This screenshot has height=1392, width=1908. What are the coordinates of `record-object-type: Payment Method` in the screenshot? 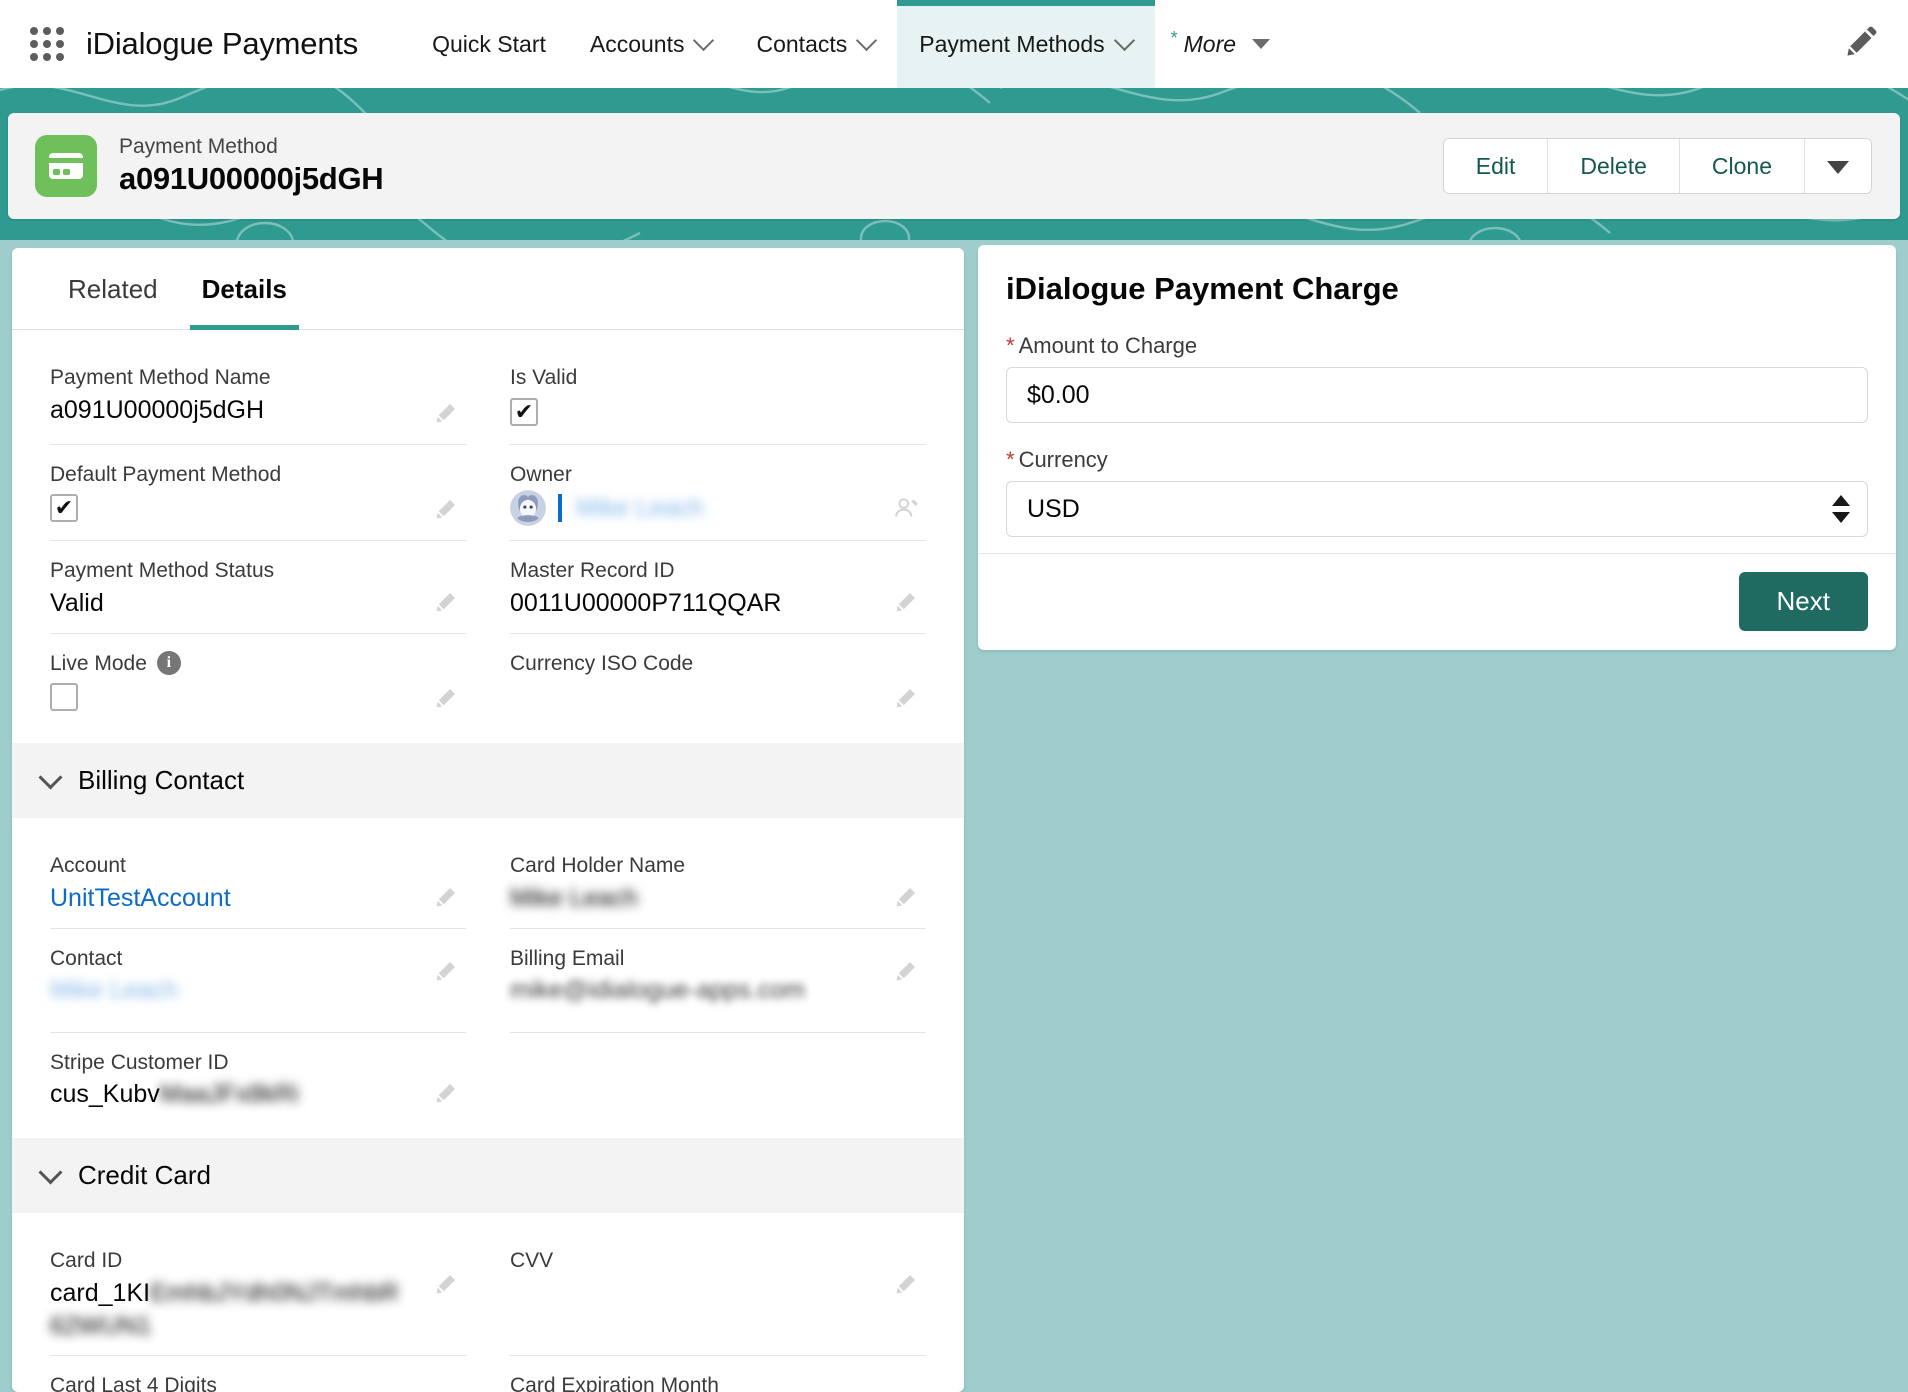 It's located at (198, 146).